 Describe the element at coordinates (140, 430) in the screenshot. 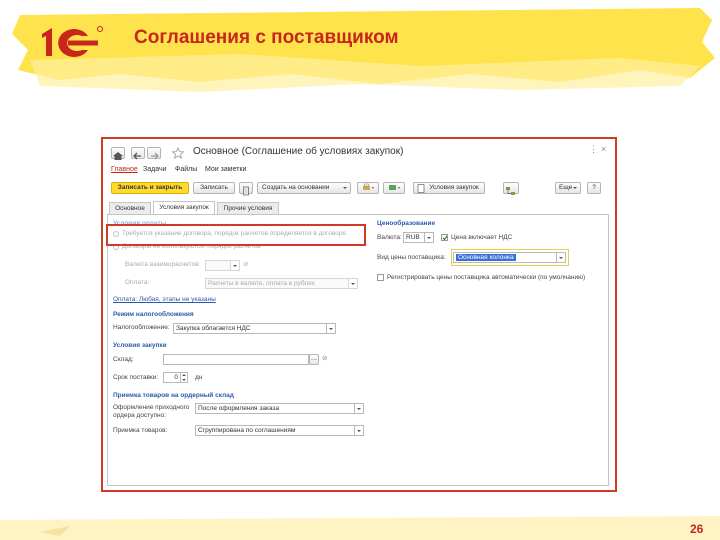

I see `receipt-goods-label: Приемка товаров:` at that location.